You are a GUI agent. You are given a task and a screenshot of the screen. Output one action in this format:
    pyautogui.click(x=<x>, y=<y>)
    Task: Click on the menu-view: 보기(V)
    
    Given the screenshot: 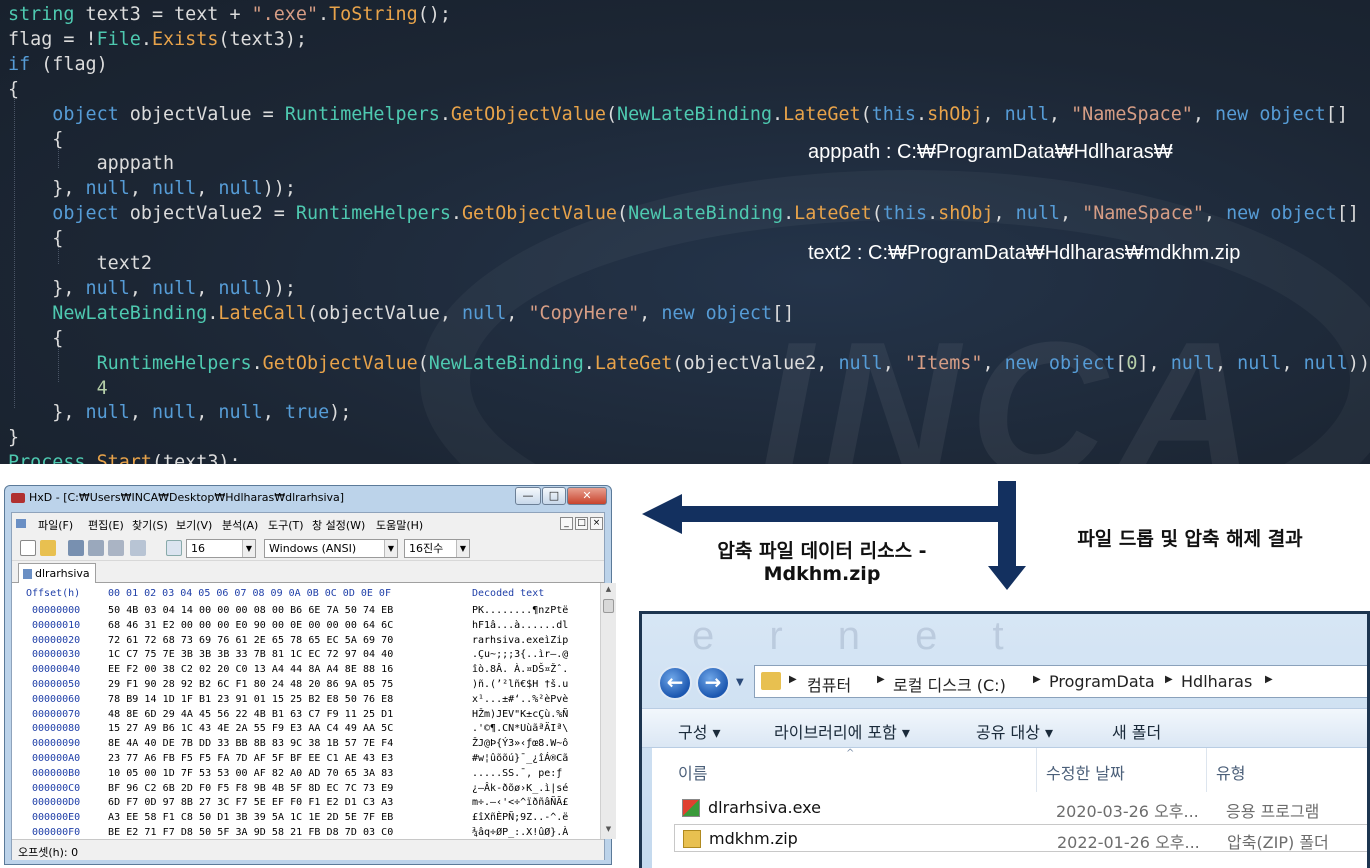 What is the action you would take?
    pyautogui.click(x=194, y=525)
    